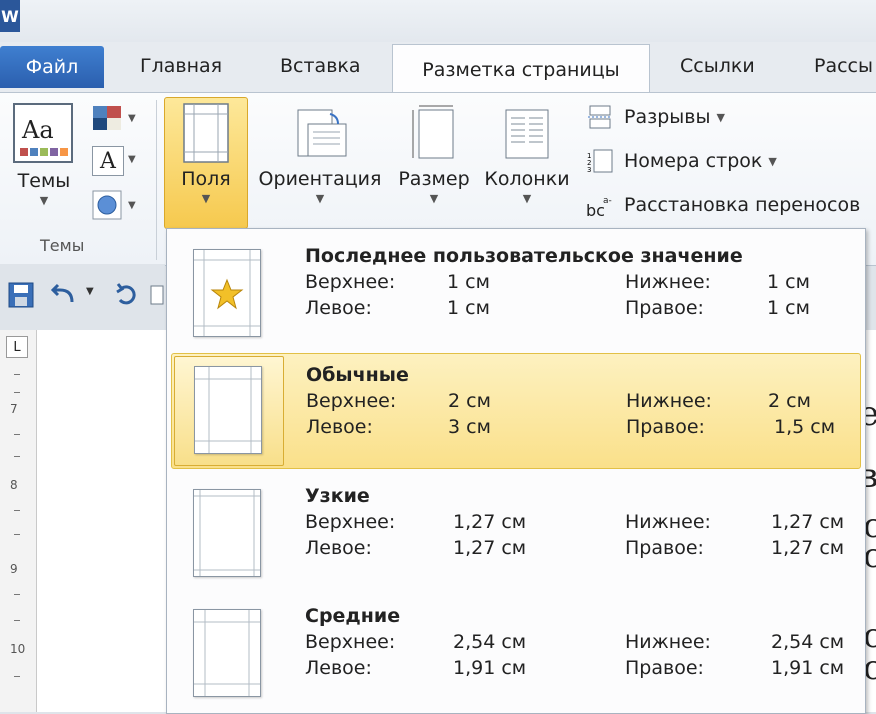  I want to click on title-bar: W, so click(438, 21).